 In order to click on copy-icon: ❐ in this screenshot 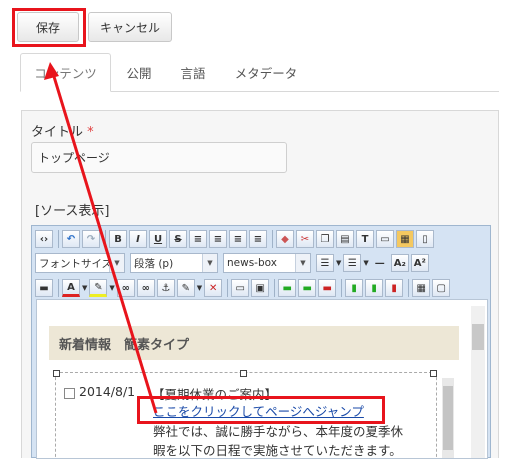, I will do `click(325, 239)`.